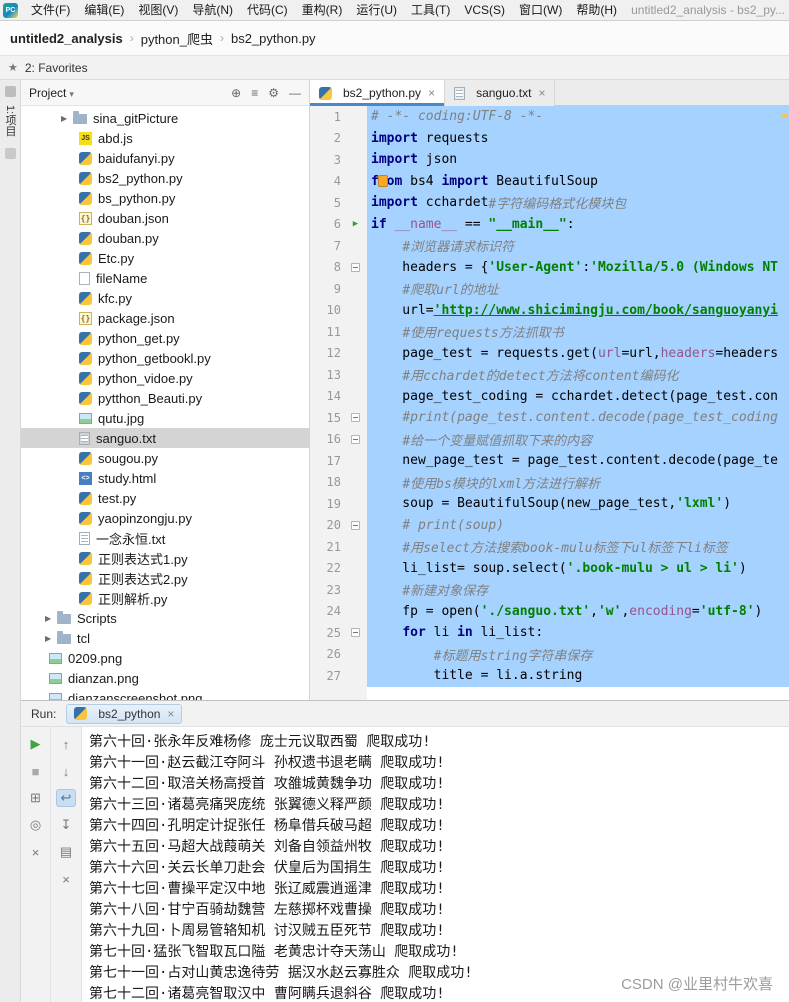 The width and height of the screenshot is (789, 1002). I want to click on prev-occurrence-icon: ↑, so click(66, 744).